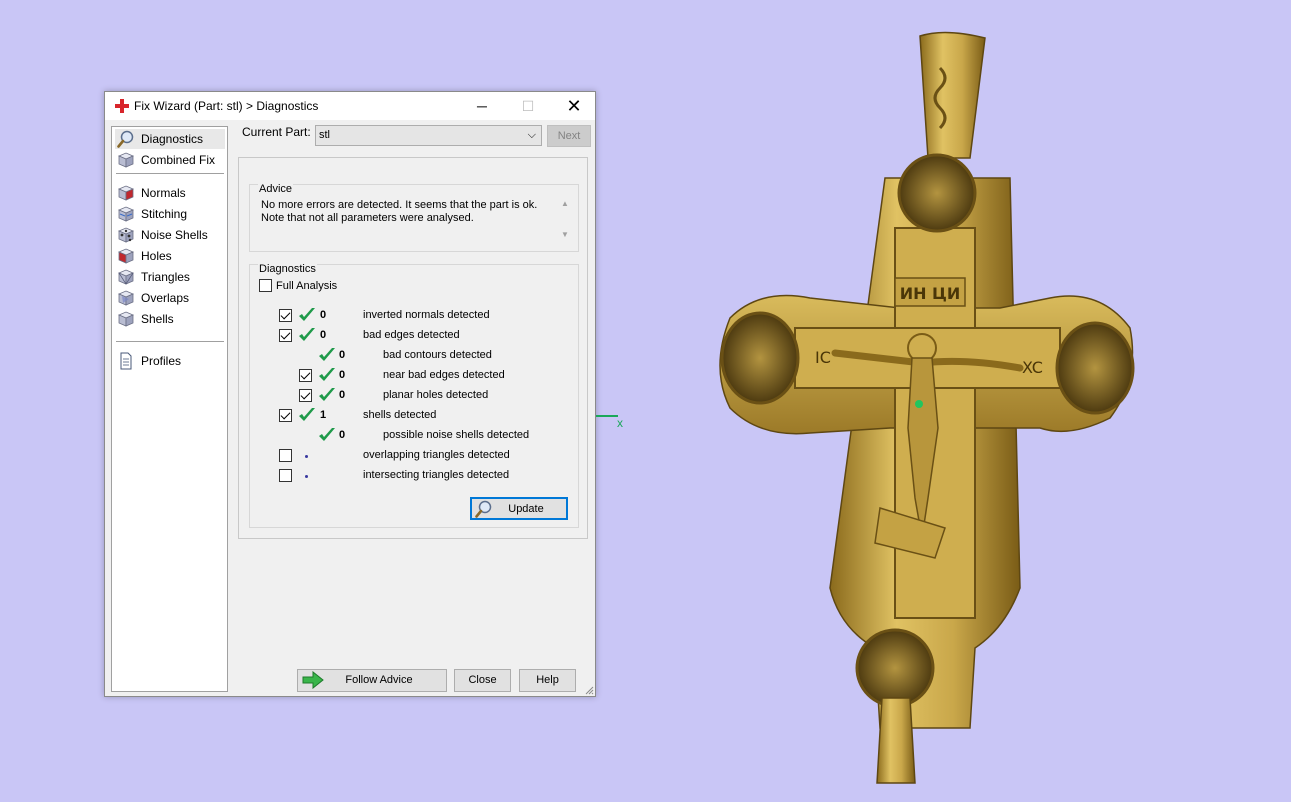 This screenshot has width=1291, height=802. I want to click on red-cross-app-icon, so click(122, 106).